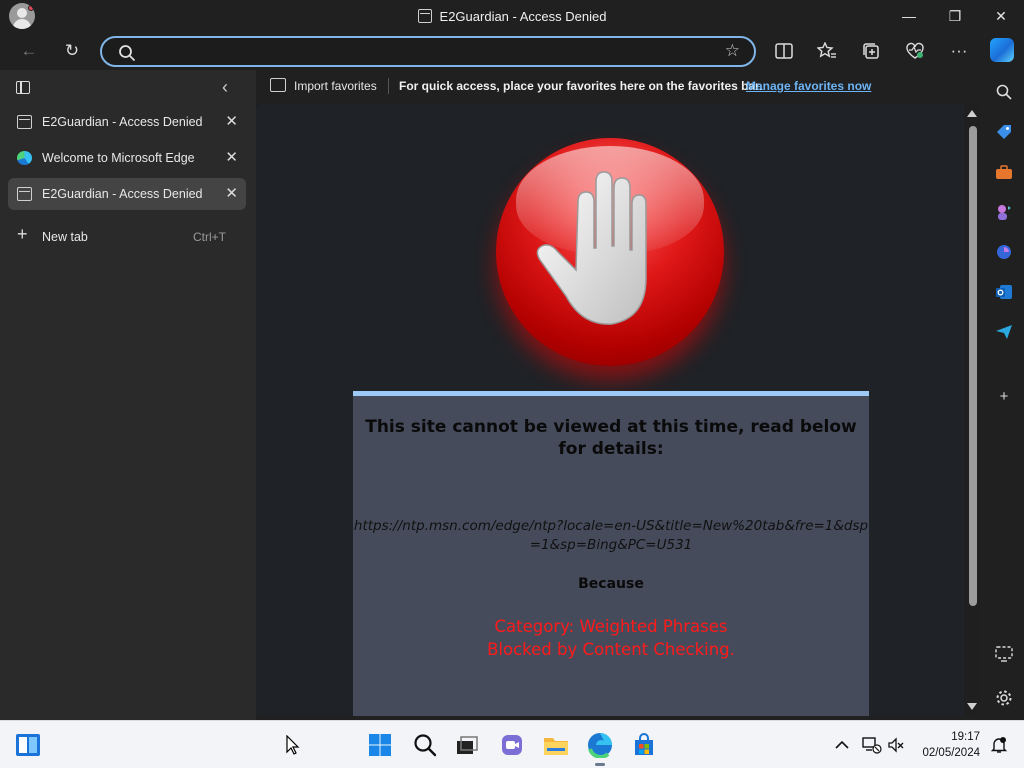 The width and height of the screenshot is (1024, 768). I want to click on network-disconnected-icon, so click(872, 745).